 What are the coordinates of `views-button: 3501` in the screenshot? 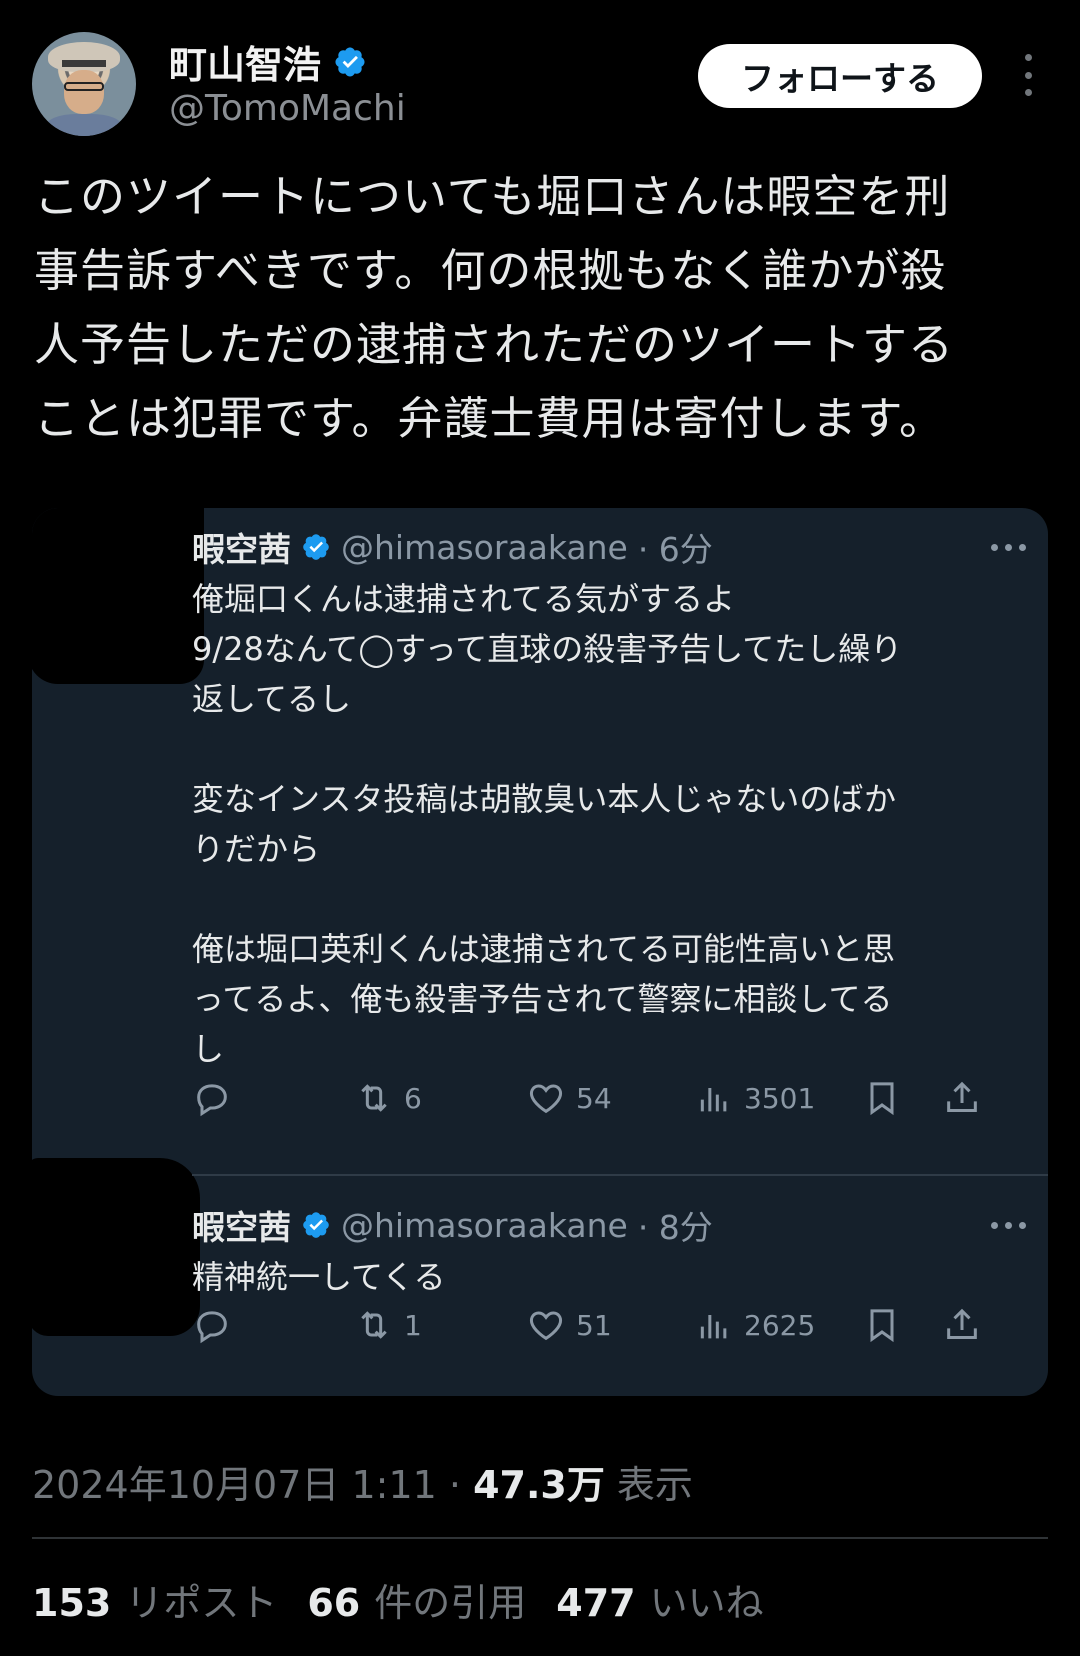 It's located at (754, 1098).